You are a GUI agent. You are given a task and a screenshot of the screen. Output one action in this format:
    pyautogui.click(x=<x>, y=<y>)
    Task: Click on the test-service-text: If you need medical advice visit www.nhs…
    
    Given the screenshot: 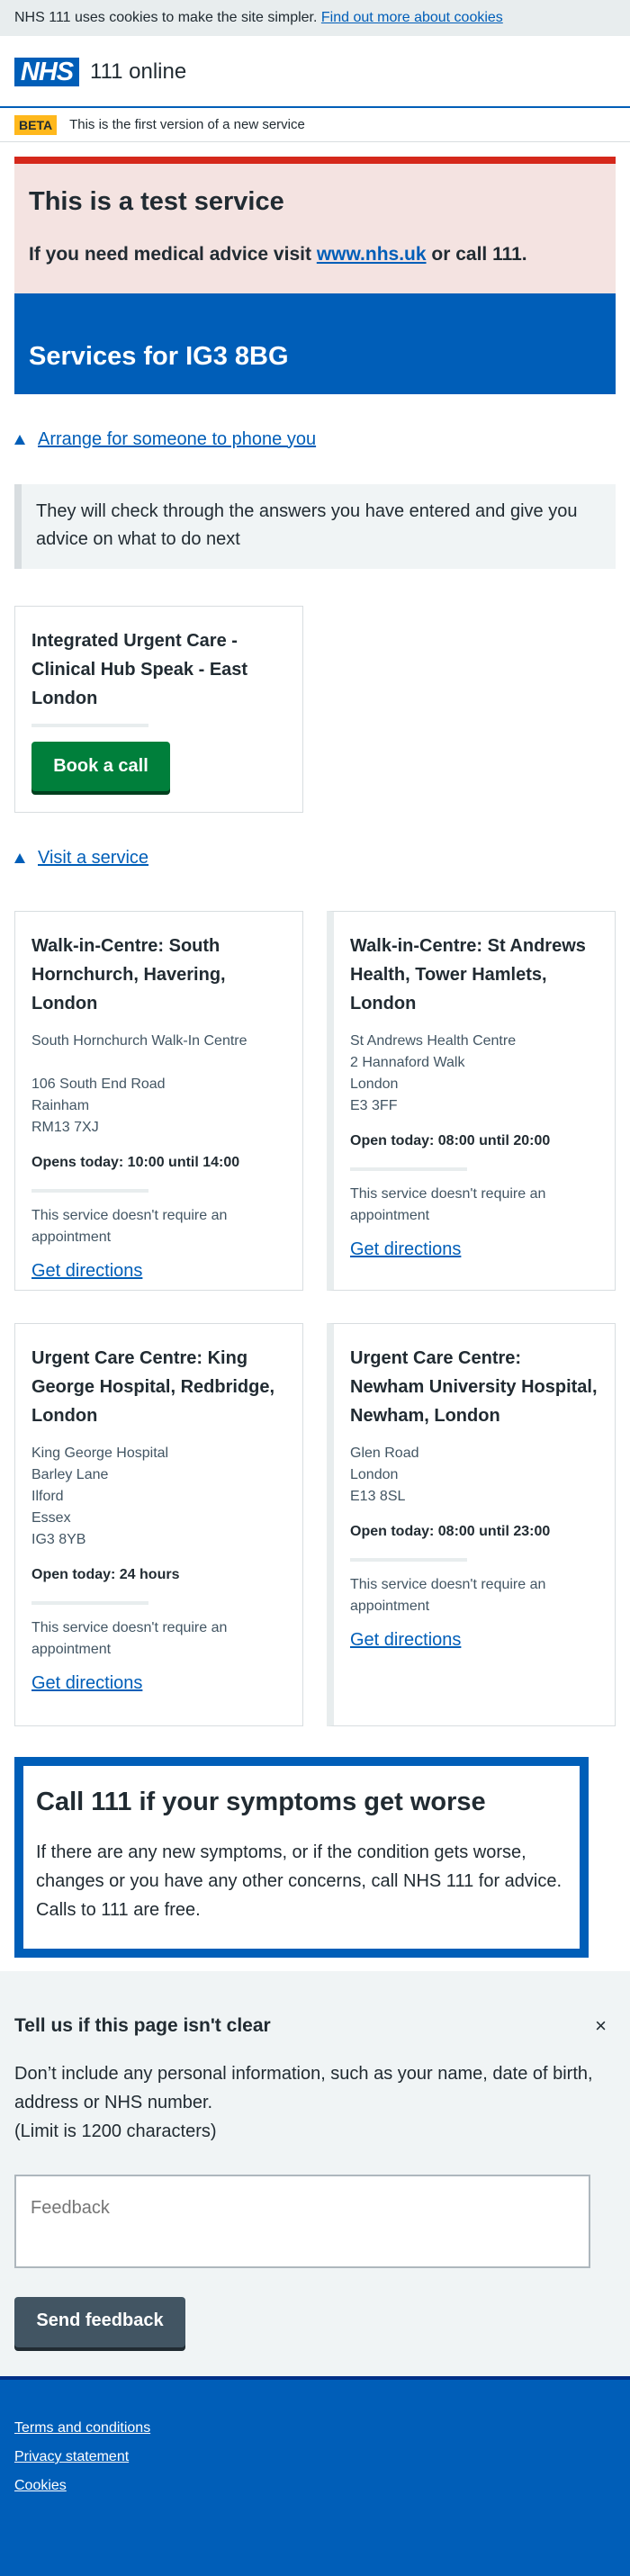 What is the action you would take?
    pyautogui.click(x=315, y=254)
    